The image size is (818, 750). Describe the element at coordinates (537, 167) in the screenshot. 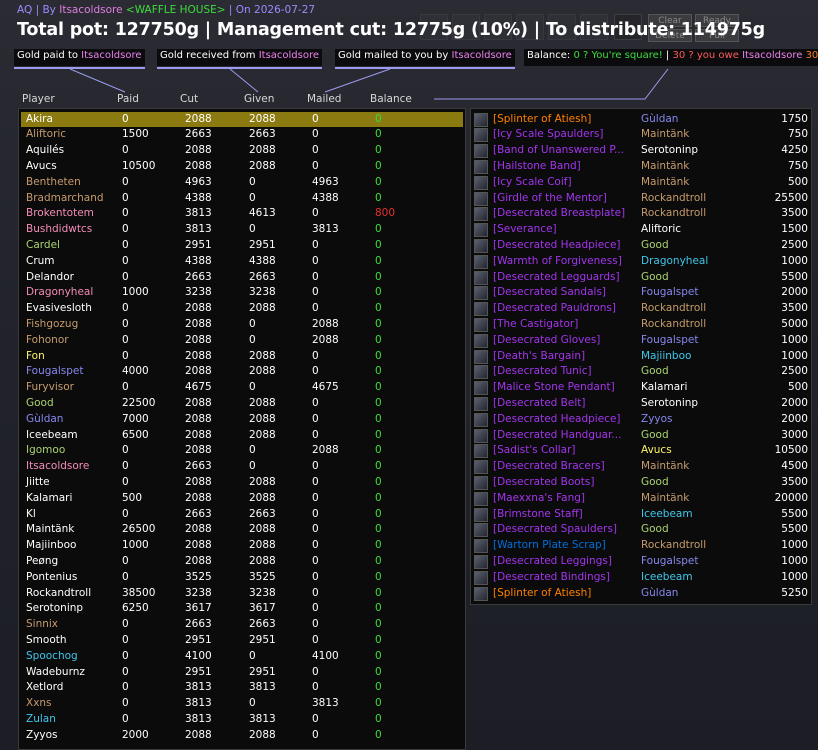

I see `item-link: [Hailstone Band]` at that location.